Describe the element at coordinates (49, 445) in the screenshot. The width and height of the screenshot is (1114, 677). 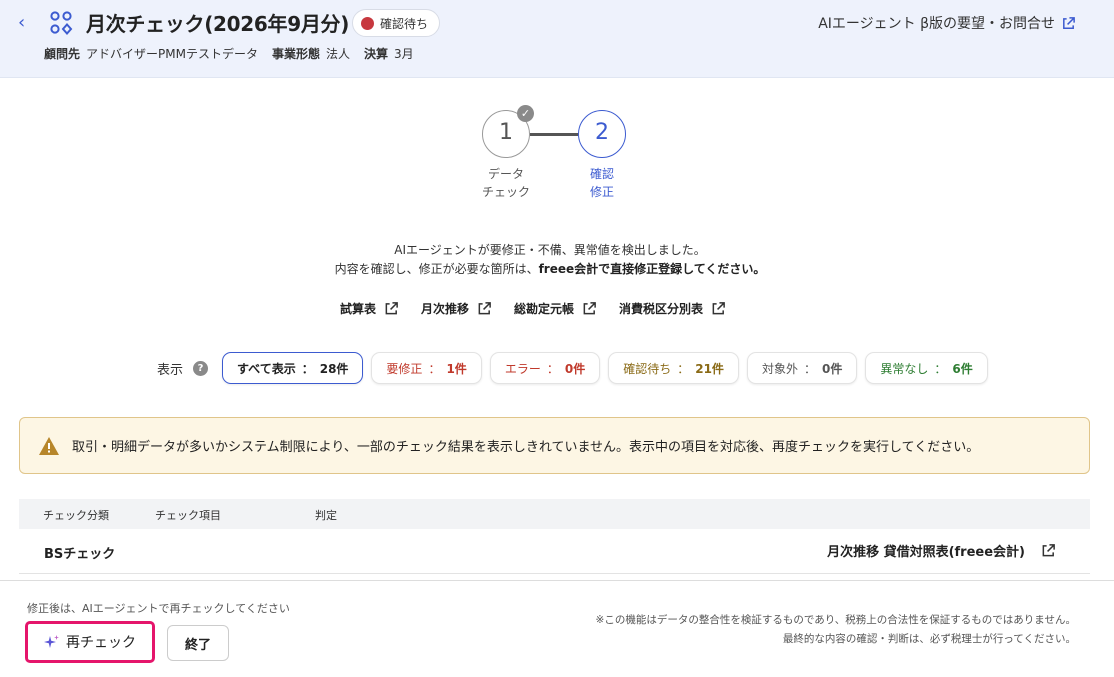
I see `warning-icon` at that location.